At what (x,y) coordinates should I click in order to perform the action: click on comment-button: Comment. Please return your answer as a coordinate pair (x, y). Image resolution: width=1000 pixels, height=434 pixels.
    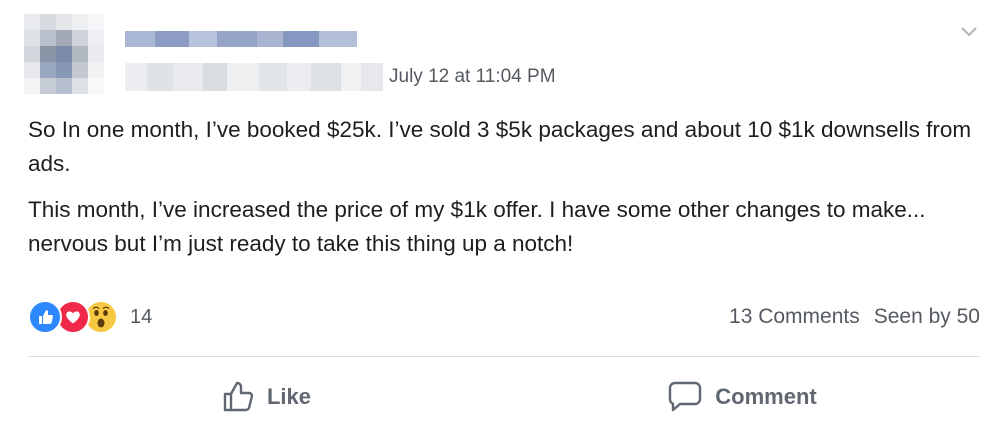
    Looking at the image, I should click on (742, 397).